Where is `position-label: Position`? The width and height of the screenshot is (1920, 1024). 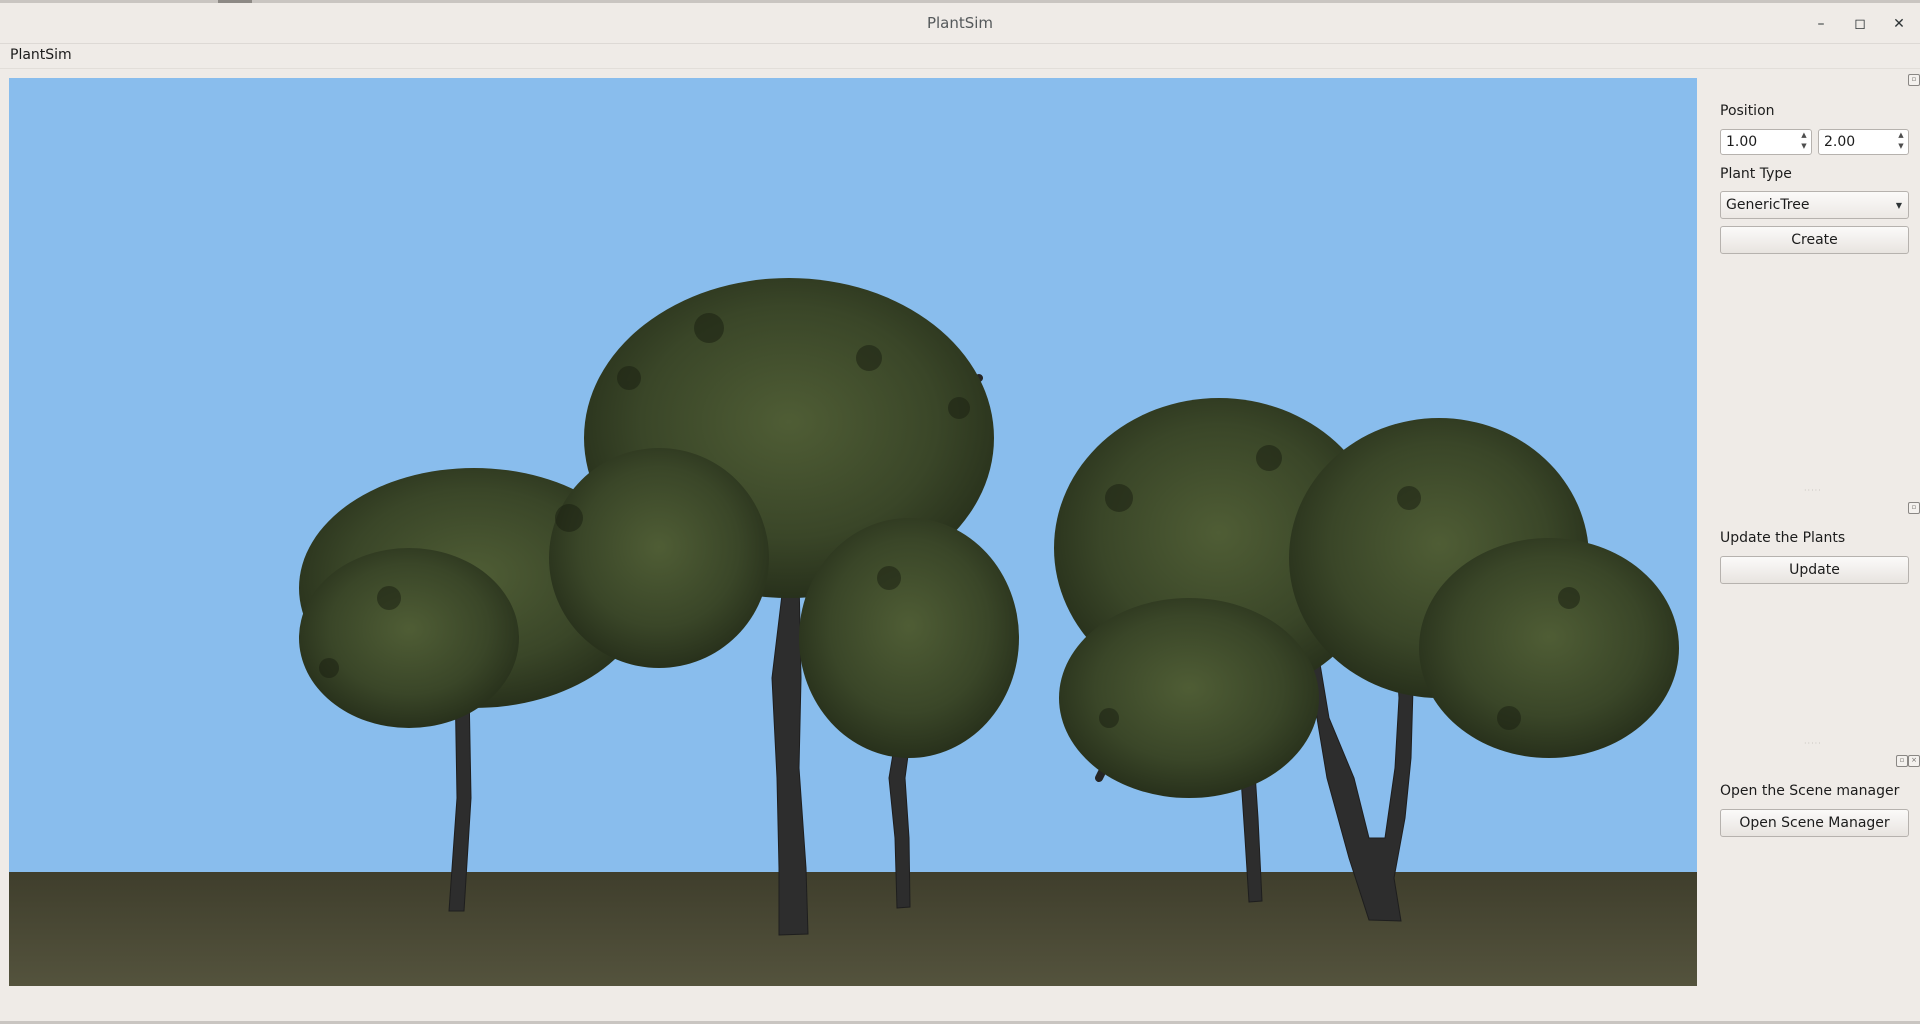
position-label: Position is located at coordinates (1747, 111).